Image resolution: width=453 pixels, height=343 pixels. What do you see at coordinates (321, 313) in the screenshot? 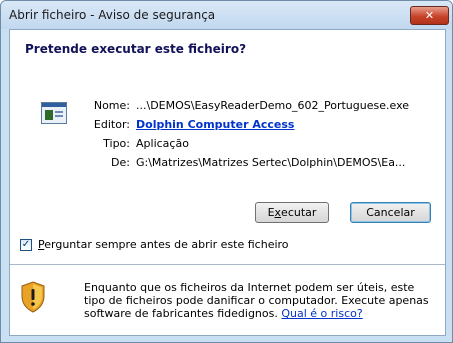
I see `risk-link: Qual é o risco?` at bounding box center [321, 313].